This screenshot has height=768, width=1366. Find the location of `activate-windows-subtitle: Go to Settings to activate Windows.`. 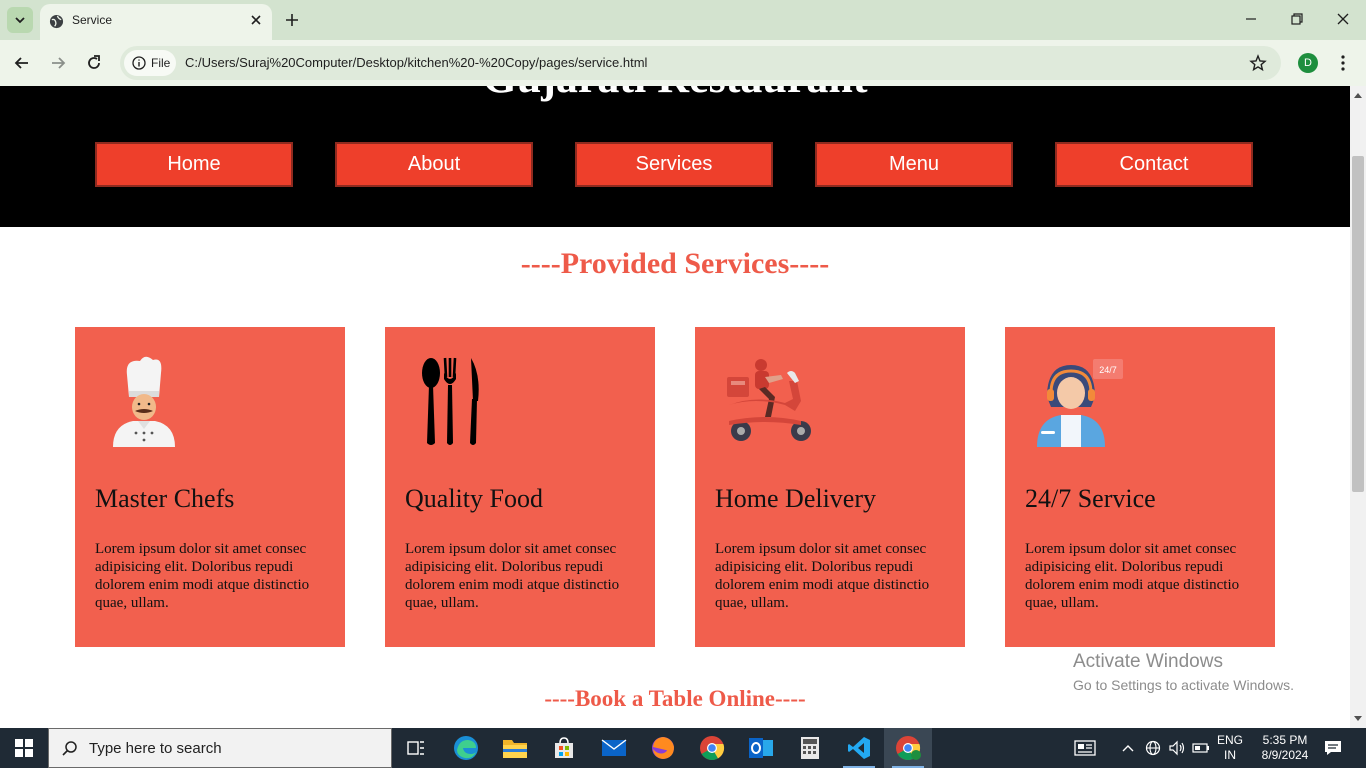

activate-windows-subtitle: Go to Settings to activate Windows. is located at coordinates (1183, 685).